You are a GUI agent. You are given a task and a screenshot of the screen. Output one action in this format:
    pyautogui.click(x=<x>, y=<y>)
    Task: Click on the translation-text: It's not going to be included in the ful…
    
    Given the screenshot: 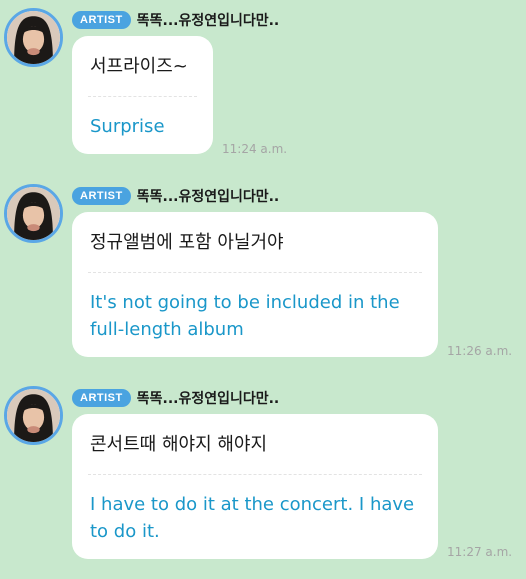 What is the action you would take?
    pyautogui.click(x=245, y=316)
    